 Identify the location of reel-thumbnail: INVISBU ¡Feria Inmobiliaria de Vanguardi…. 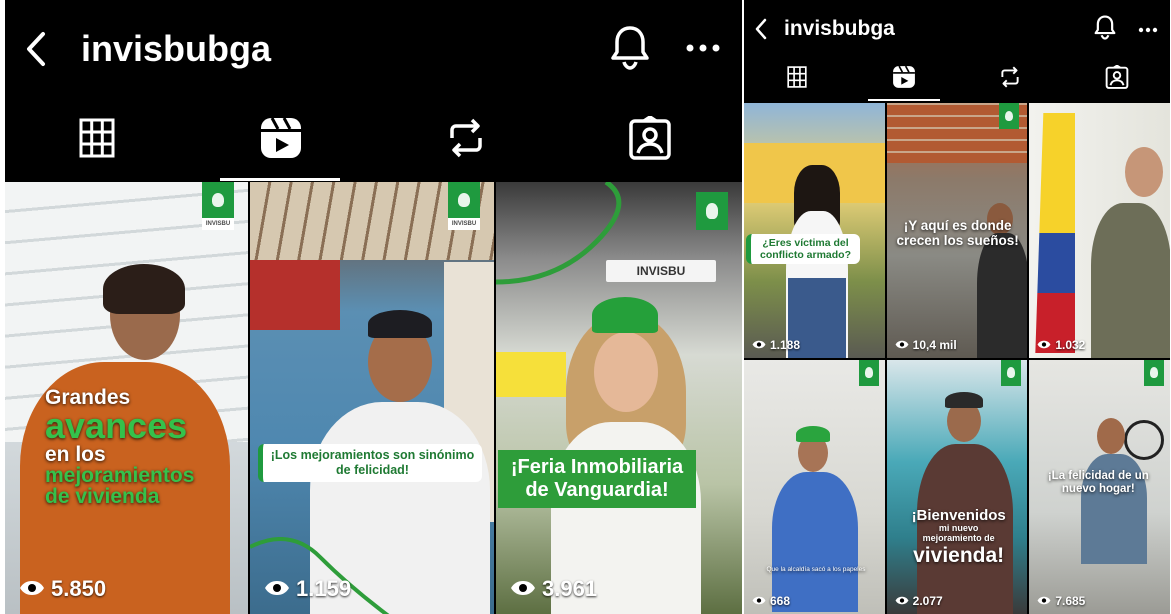
(619, 398).